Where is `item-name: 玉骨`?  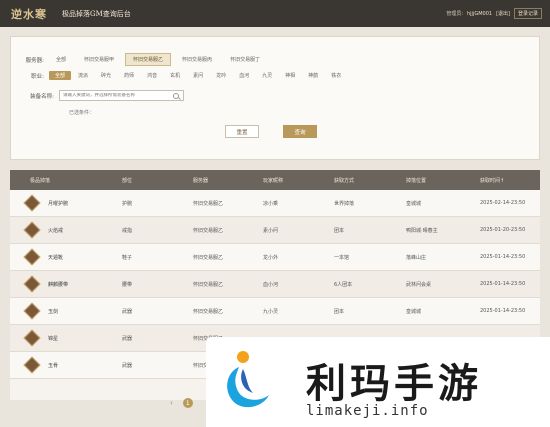 item-name: 玉骨 is located at coordinates (53, 366).